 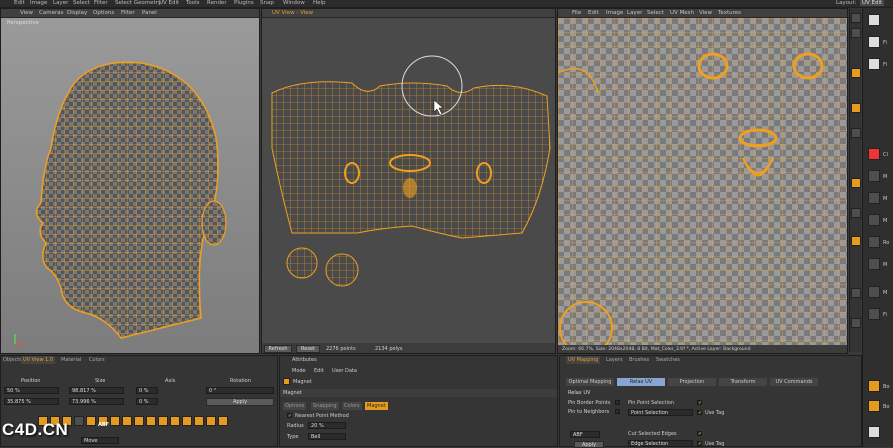 I want to click on size-v-field: 73.996 %, so click(x=96, y=401).